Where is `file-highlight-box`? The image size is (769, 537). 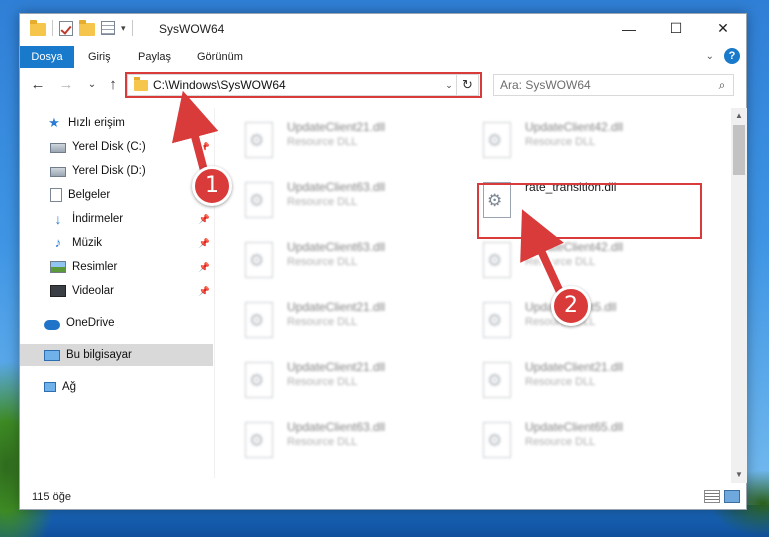
file-highlight-box is located at coordinates (589, 211).